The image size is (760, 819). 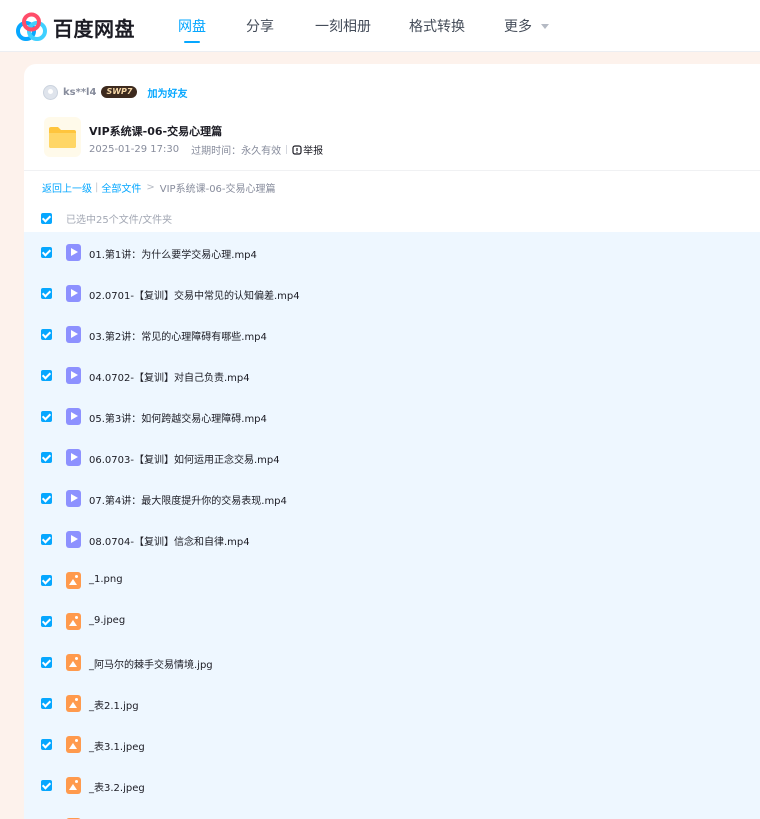 What do you see at coordinates (169, 540) in the screenshot?
I see `file-name: 08.0704-【复训】信念和自律.mp4` at bounding box center [169, 540].